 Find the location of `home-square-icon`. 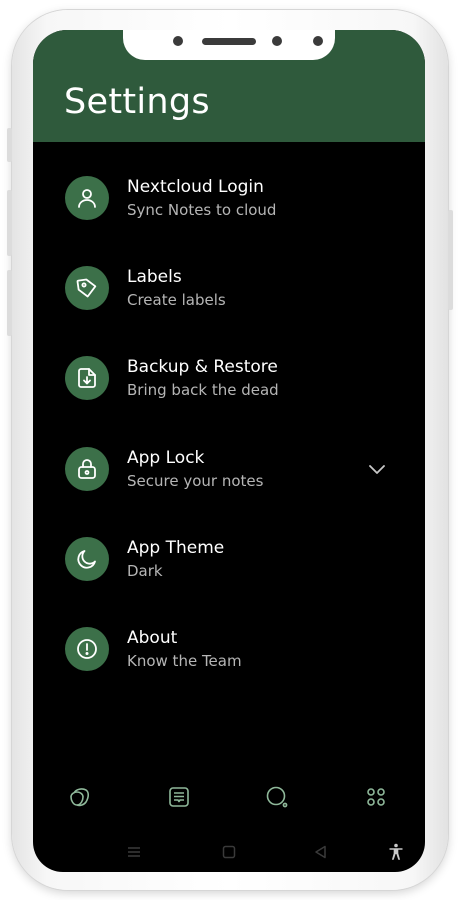

home-square-icon is located at coordinates (229, 852).